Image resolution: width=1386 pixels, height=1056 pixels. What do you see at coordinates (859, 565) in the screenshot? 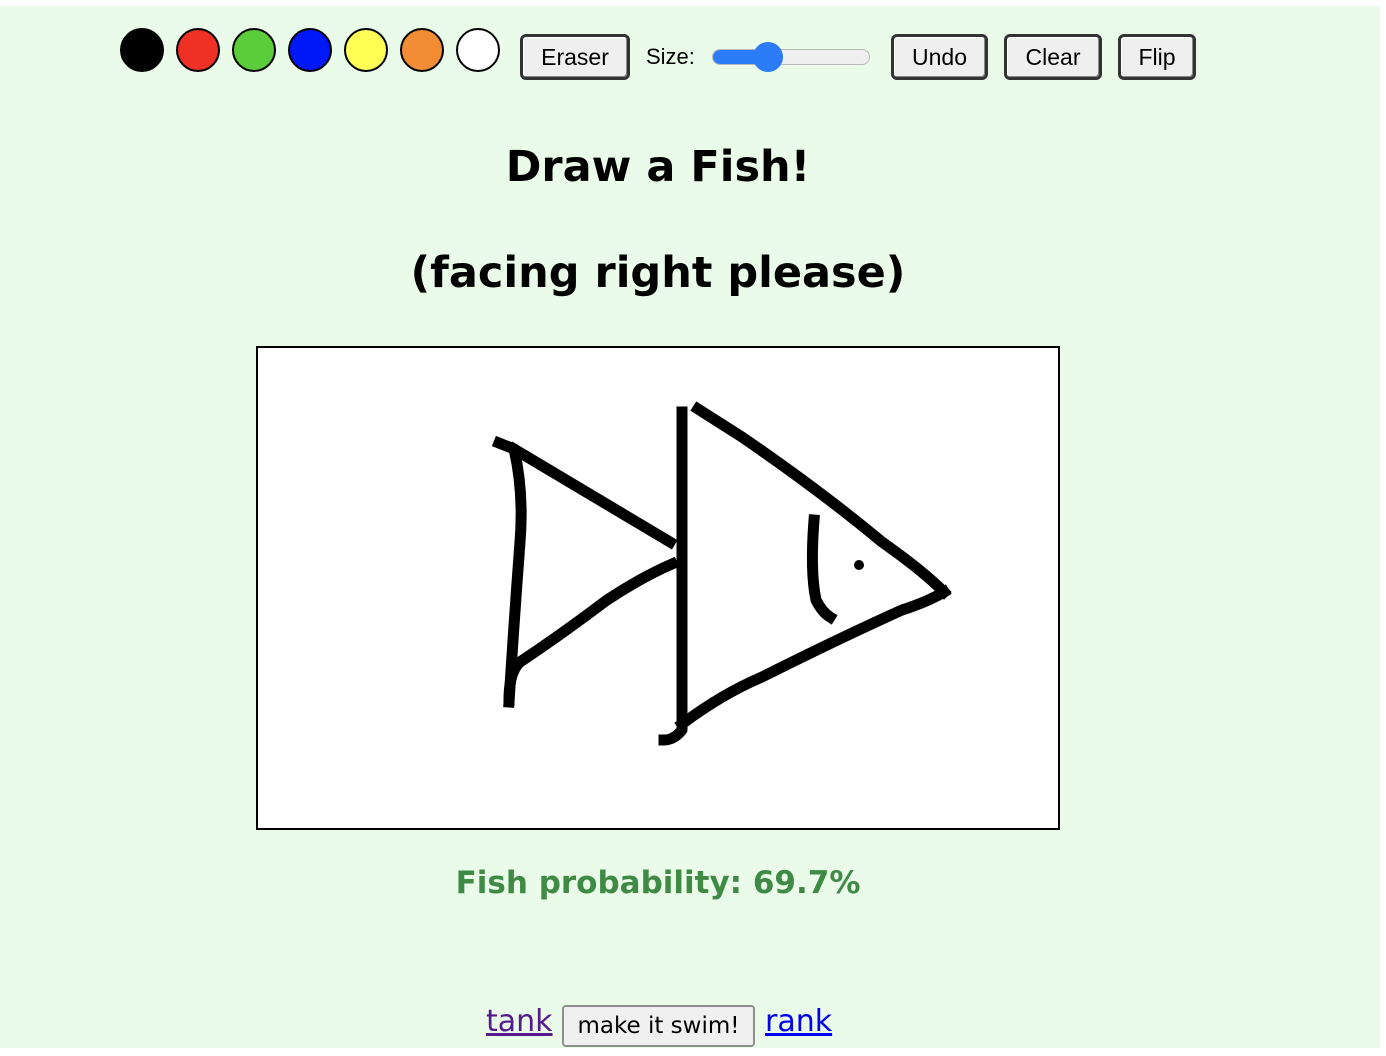
I see `fish-eye` at bounding box center [859, 565].